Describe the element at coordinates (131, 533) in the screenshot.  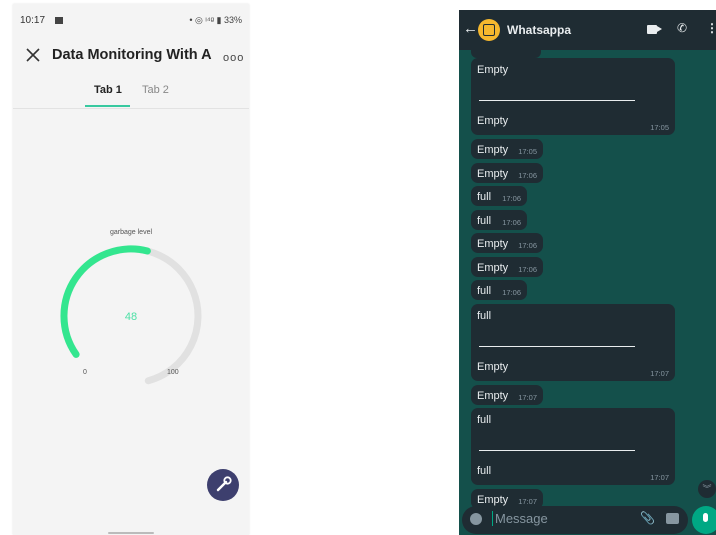
I see `home-indicator` at that location.